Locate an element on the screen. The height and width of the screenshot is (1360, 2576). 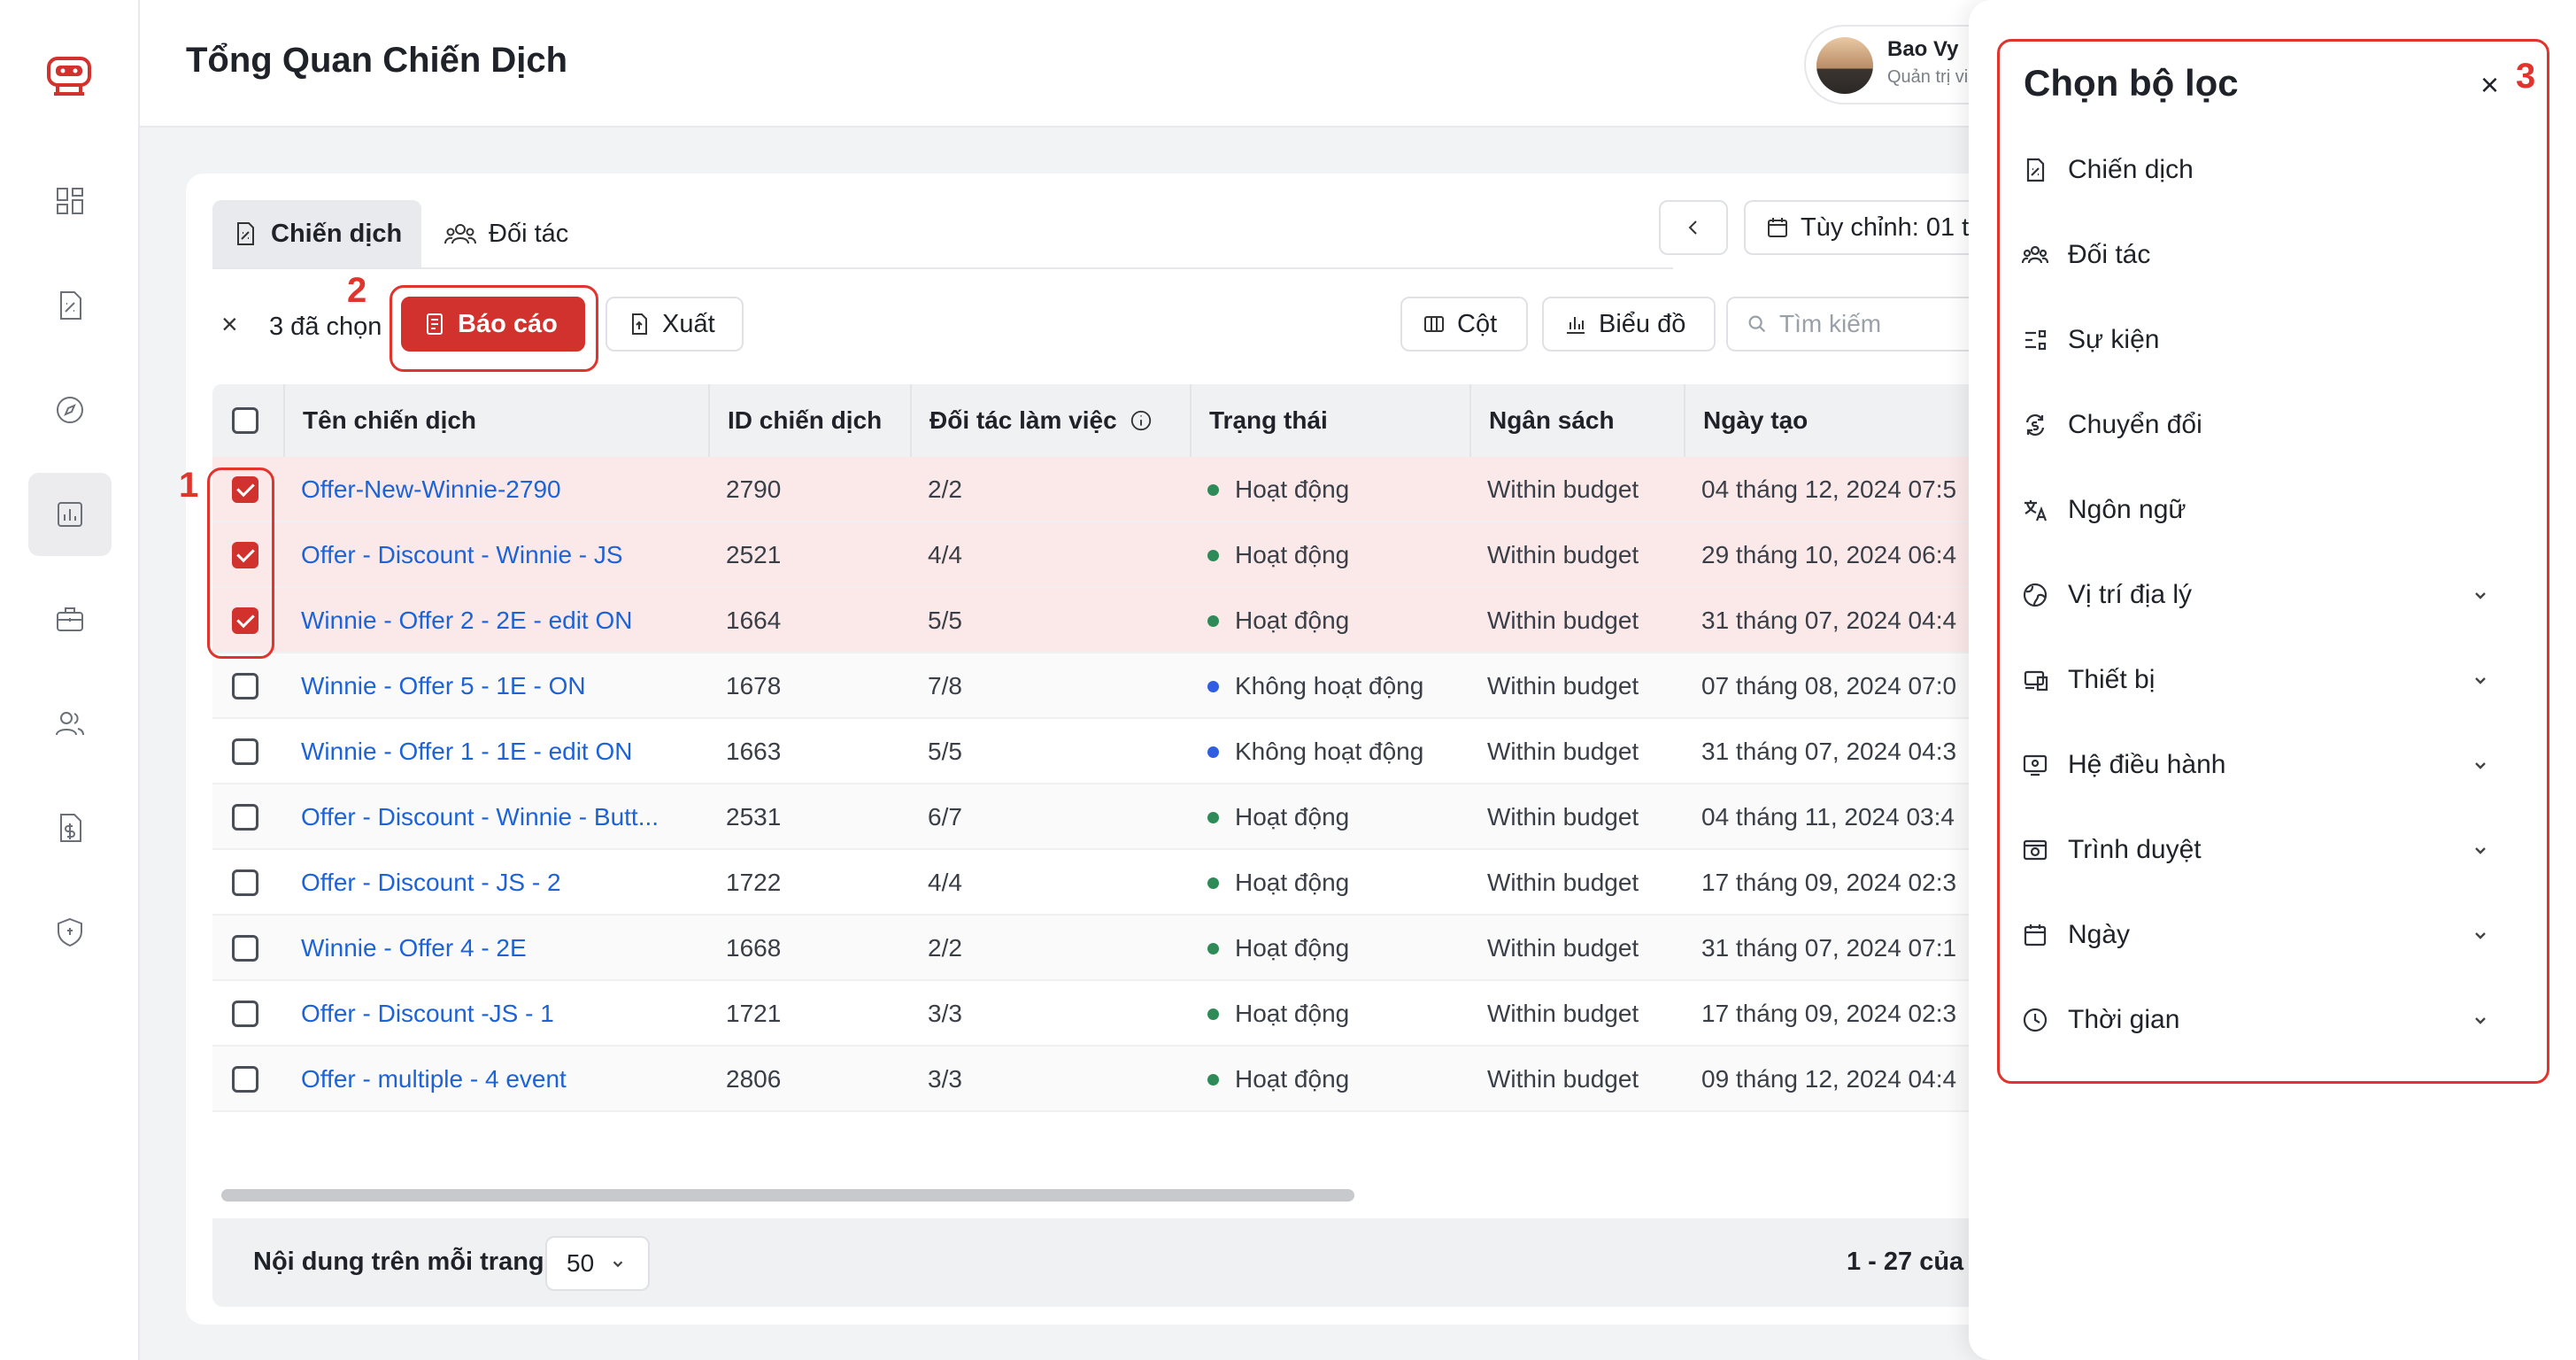
column-header-partners: Đối tác làm việc is located at coordinates (1031, 420).